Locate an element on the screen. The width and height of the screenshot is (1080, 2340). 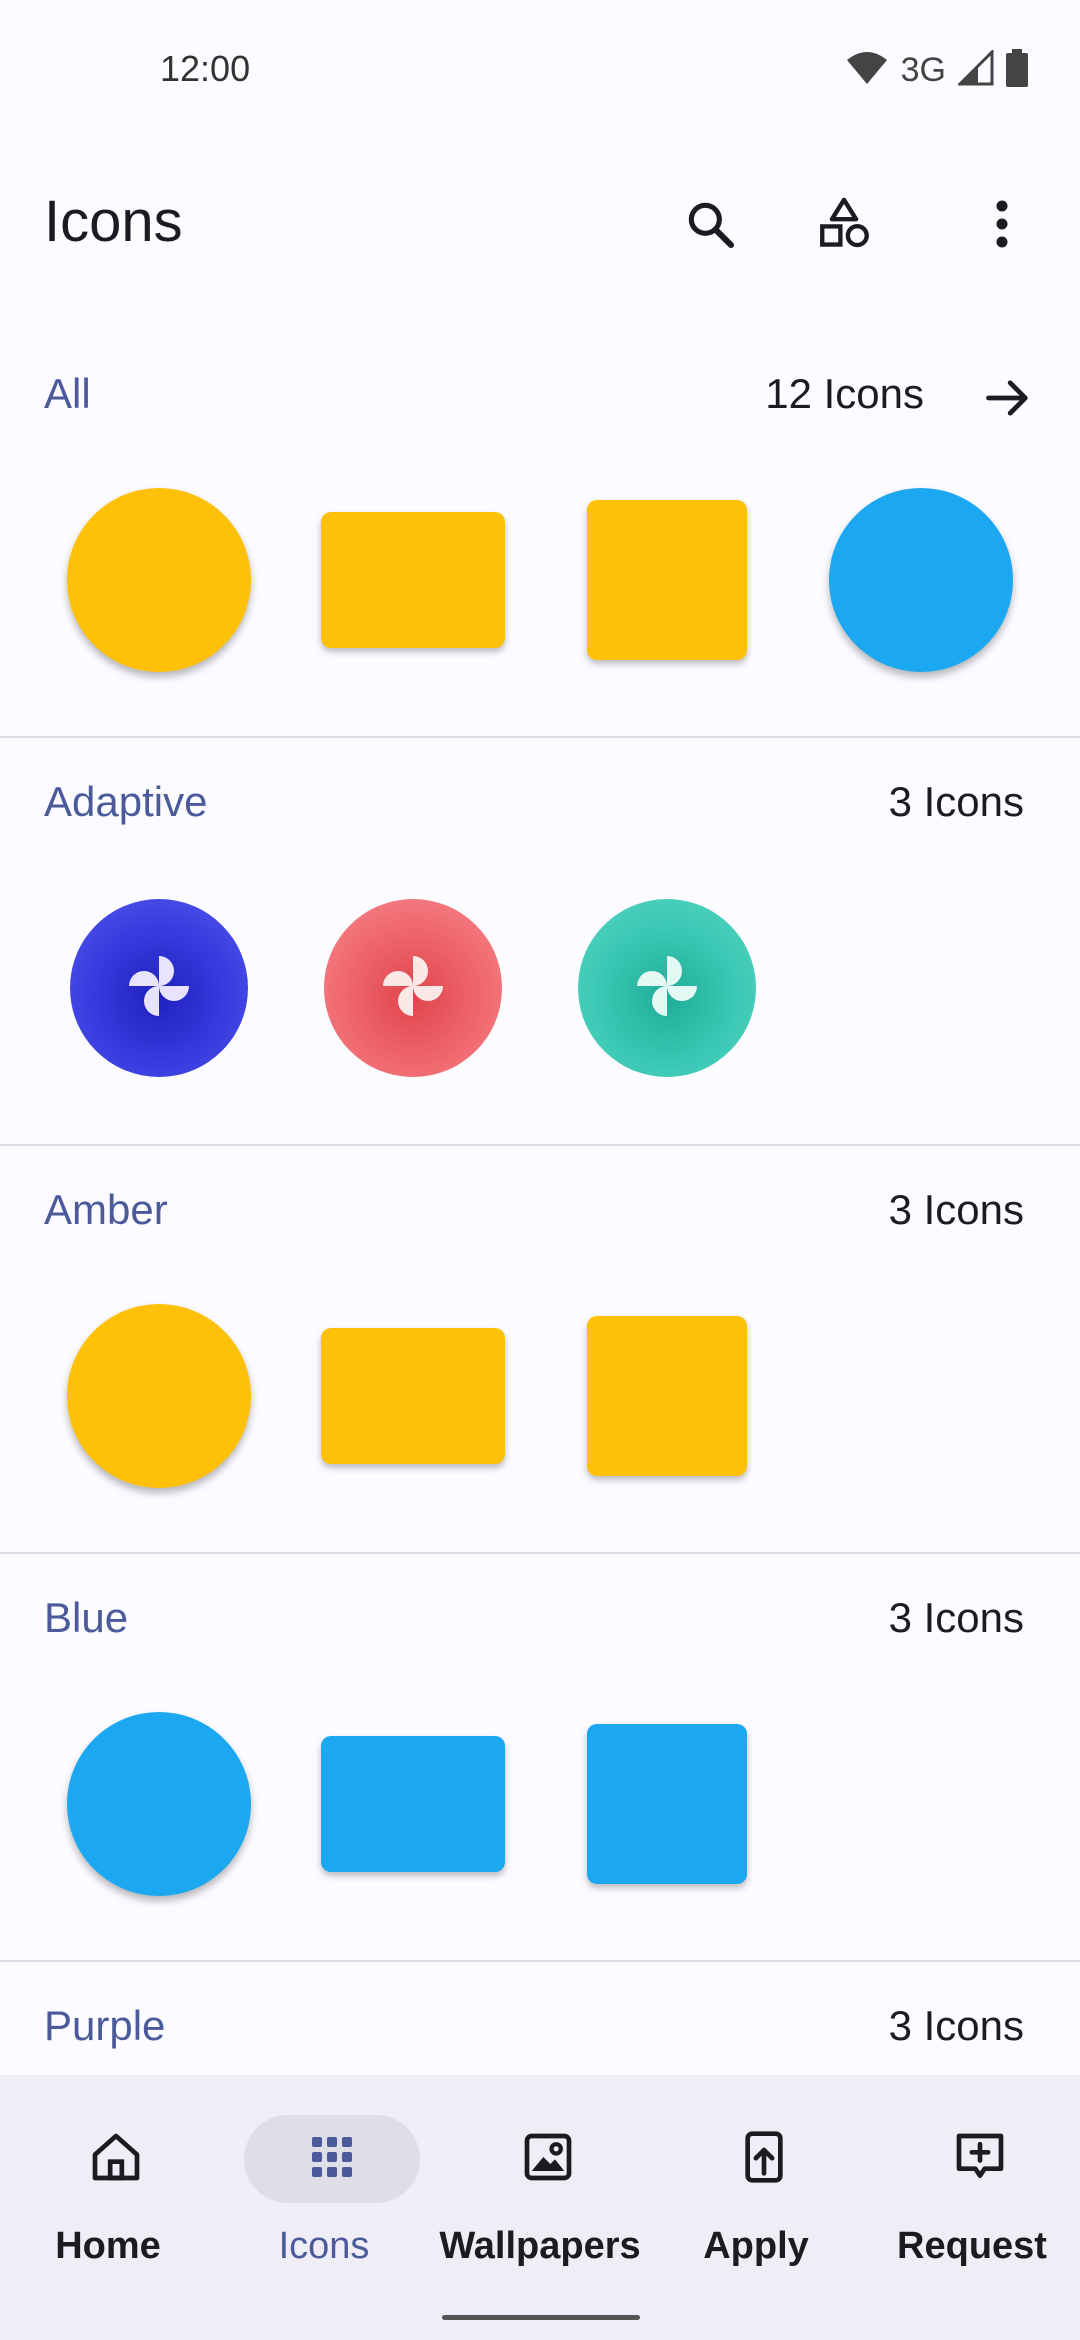
status-bar: 12:00 3G is located at coordinates (540, 65).